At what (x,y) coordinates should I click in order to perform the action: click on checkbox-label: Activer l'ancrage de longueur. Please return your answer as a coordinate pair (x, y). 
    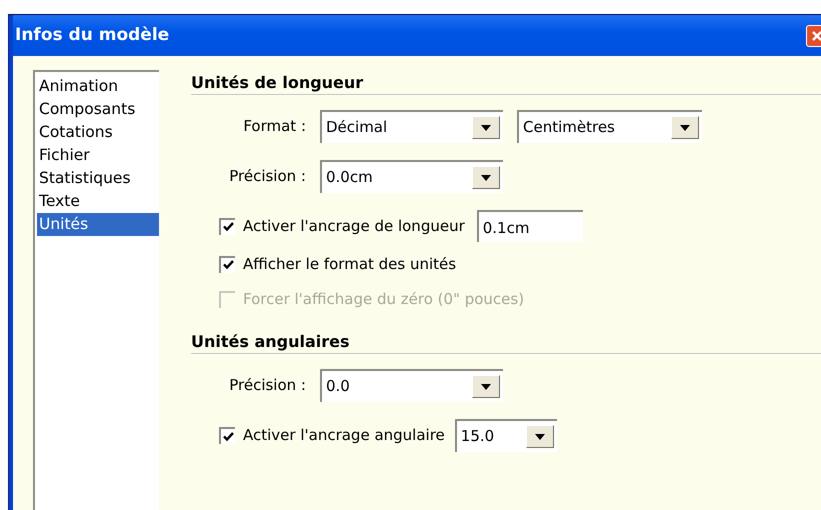
    Looking at the image, I should click on (354, 226).